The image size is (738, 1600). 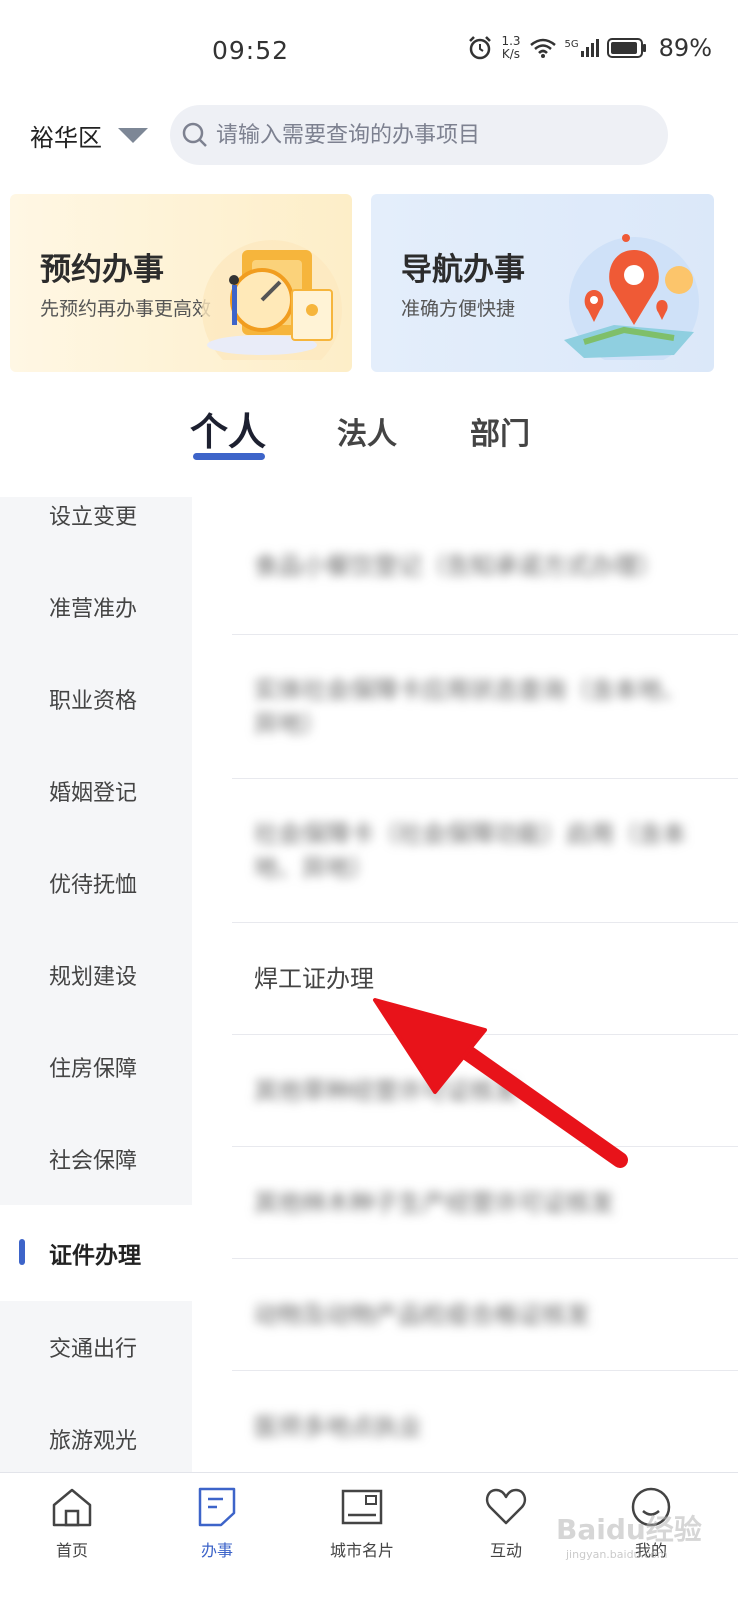 I want to click on caret-down-icon, so click(x=133, y=135).